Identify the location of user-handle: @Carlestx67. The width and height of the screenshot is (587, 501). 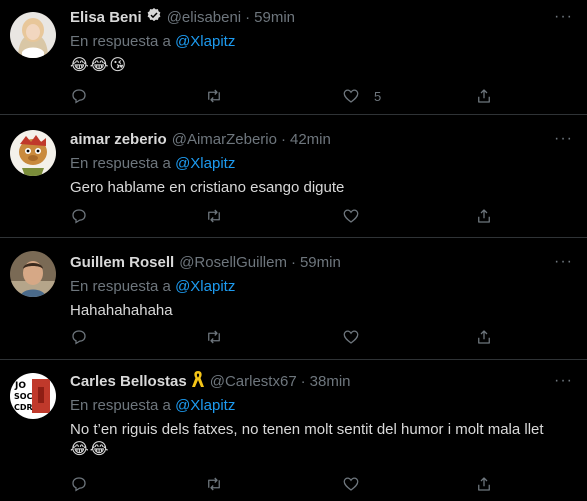
(253, 382).